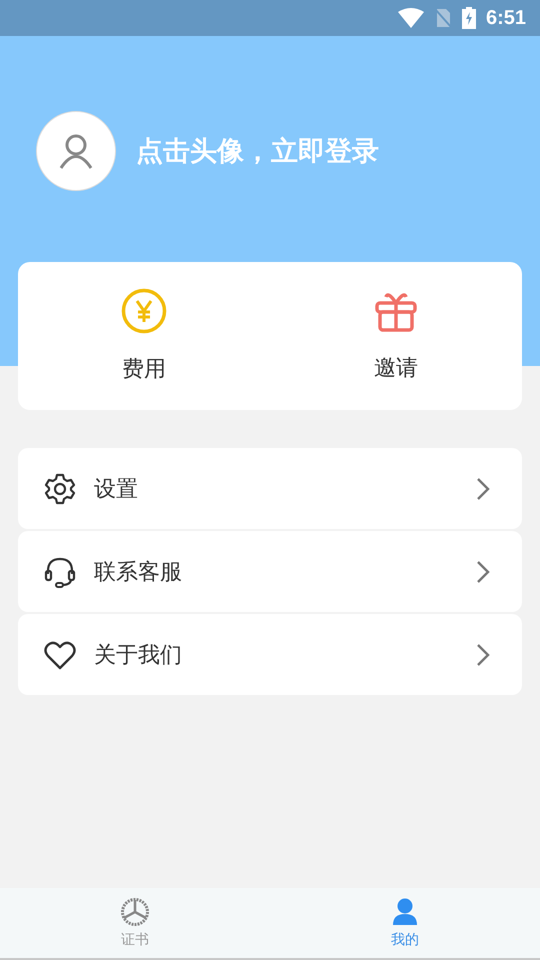  Describe the element at coordinates (138, 572) in the screenshot. I see `menu-label: 联系客服` at that location.